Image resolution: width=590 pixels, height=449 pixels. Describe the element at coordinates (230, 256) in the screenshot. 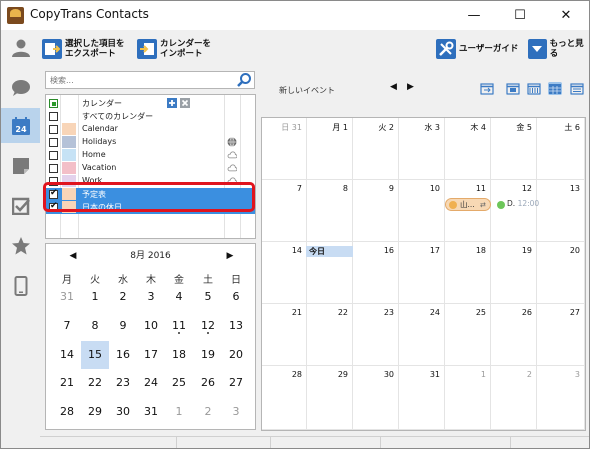

I see `mini-next-button: ▶` at that location.